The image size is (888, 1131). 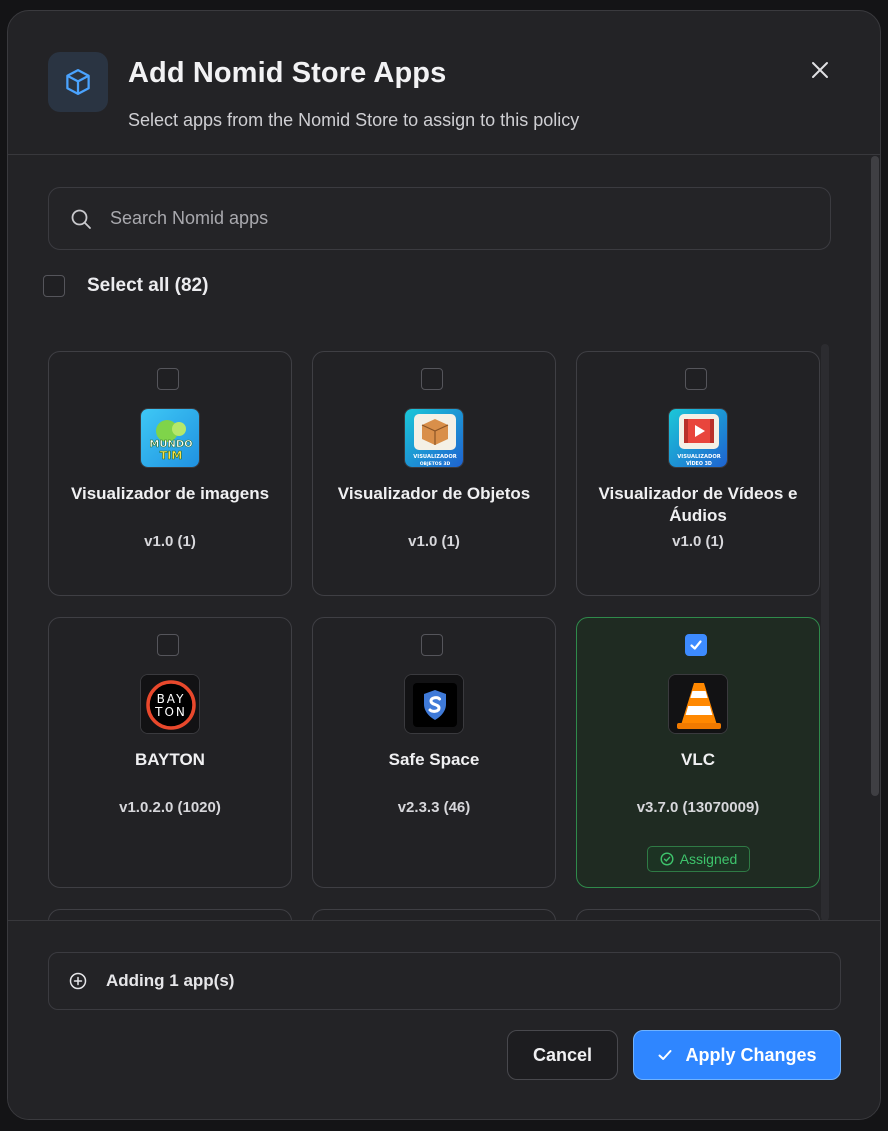 I want to click on vlc-cone-icon, so click(x=698, y=704).